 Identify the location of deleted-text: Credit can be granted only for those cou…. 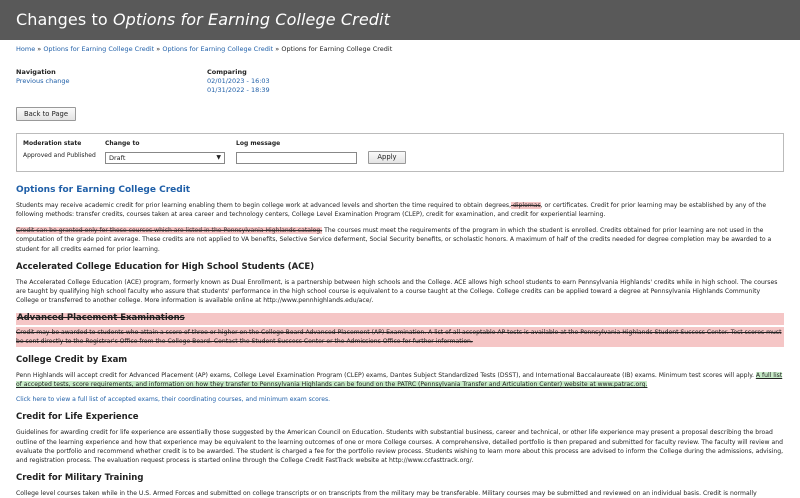
(169, 231).